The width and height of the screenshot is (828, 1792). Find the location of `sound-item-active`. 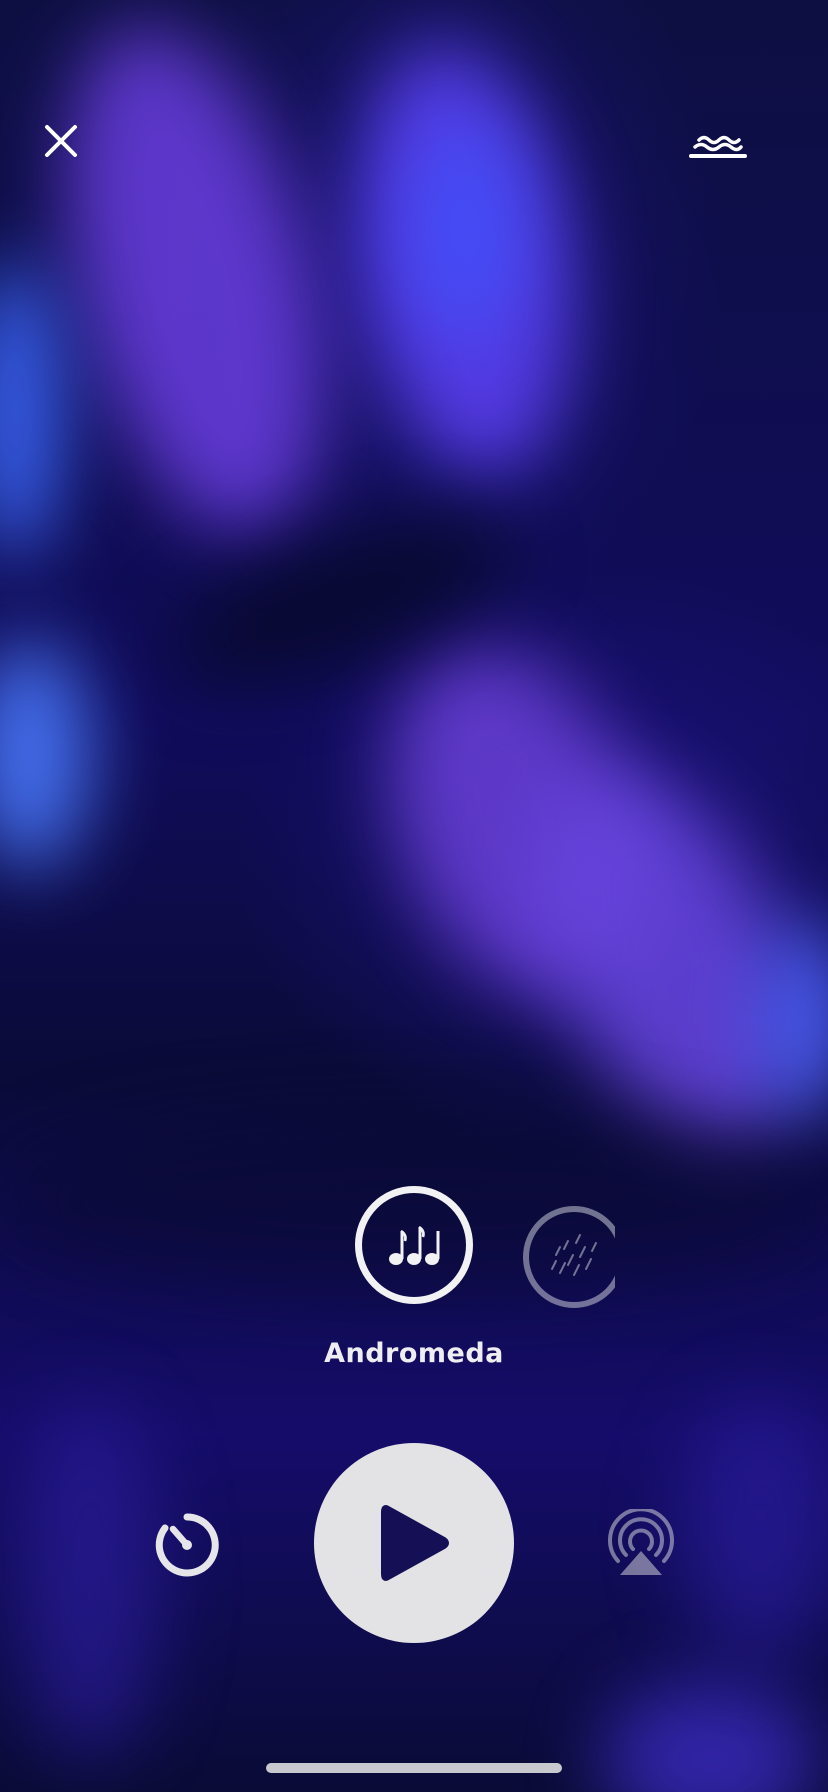

sound-item-active is located at coordinates (414, 1245).